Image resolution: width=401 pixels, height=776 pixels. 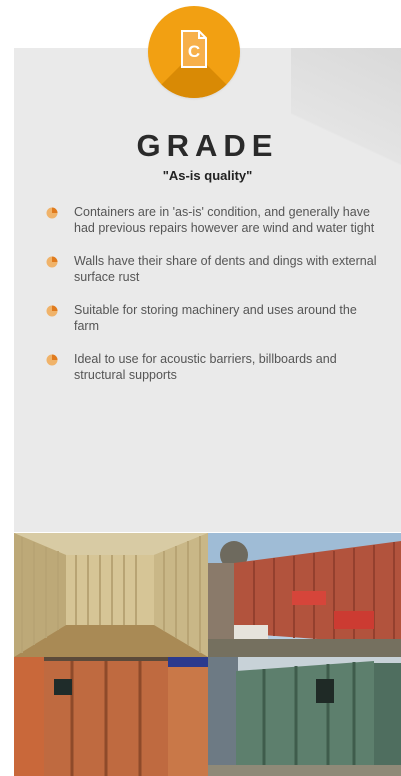 I want to click on grade-badge: C, so click(x=194, y=52).